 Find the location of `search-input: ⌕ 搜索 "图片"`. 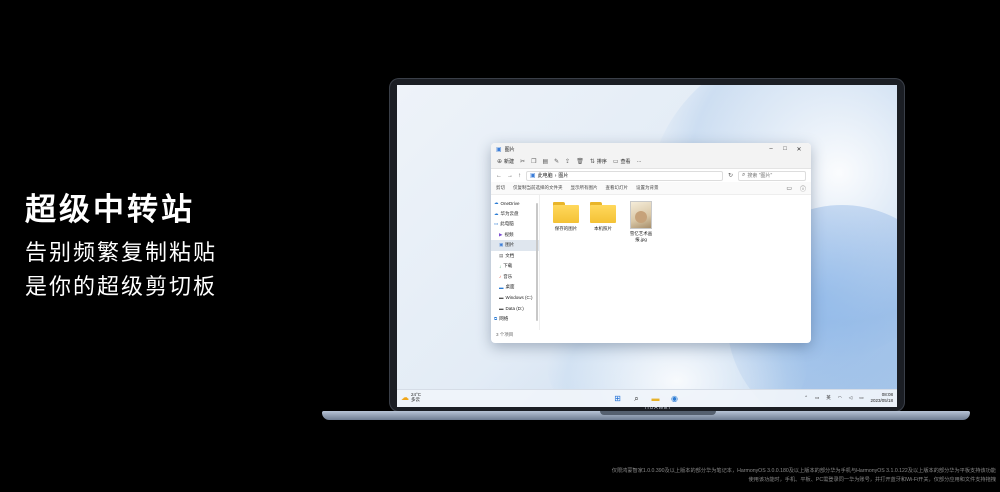

search-input: ⌕ 搜索 "图片" is located at coordinates (772, 175).